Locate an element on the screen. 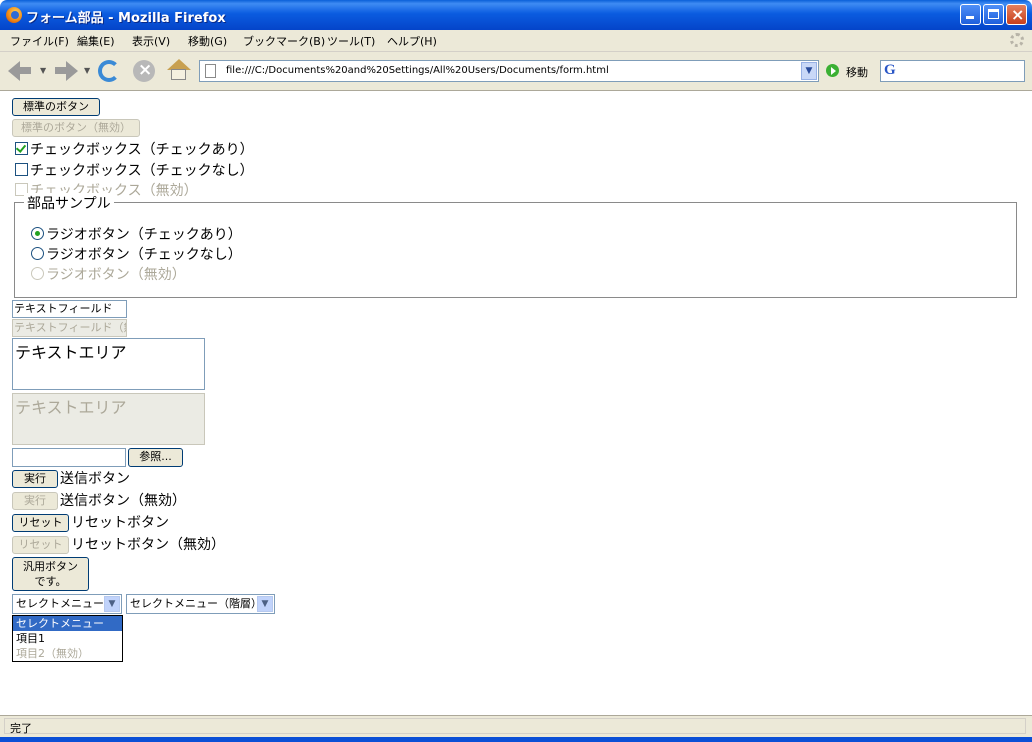 The image size is (1032, 742). reset-button-disabled-label: リセットボタン（無効） is located at coordinates (148, 545).